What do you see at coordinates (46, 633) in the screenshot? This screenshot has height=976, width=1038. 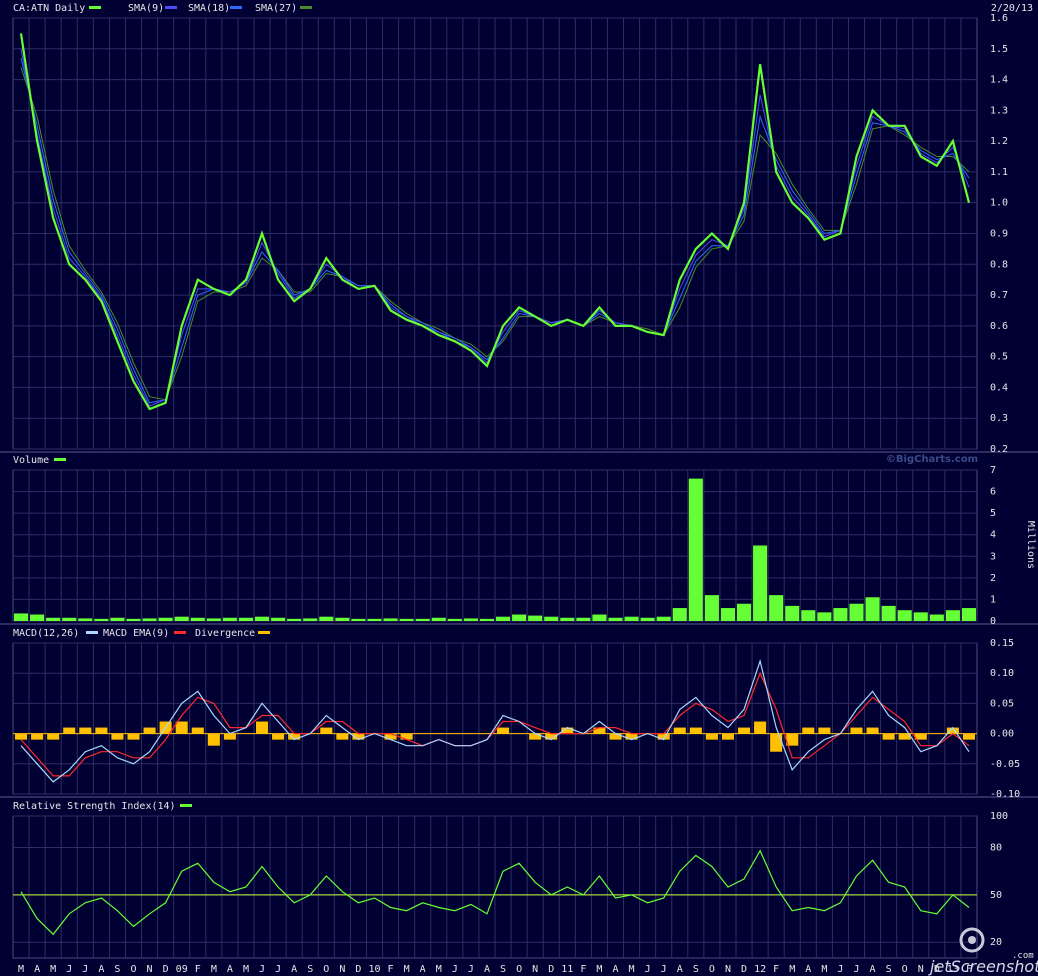 I see `macd-title: MACD(12,26)` at bounding box center [46, 633].